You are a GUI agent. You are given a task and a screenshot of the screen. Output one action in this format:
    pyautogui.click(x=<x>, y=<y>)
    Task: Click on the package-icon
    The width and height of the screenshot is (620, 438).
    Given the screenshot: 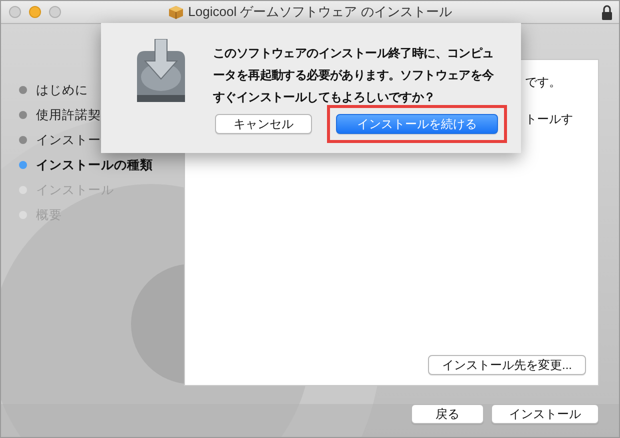 What is the action you would take?
    pyautogui.click(x=176, y=12)
    